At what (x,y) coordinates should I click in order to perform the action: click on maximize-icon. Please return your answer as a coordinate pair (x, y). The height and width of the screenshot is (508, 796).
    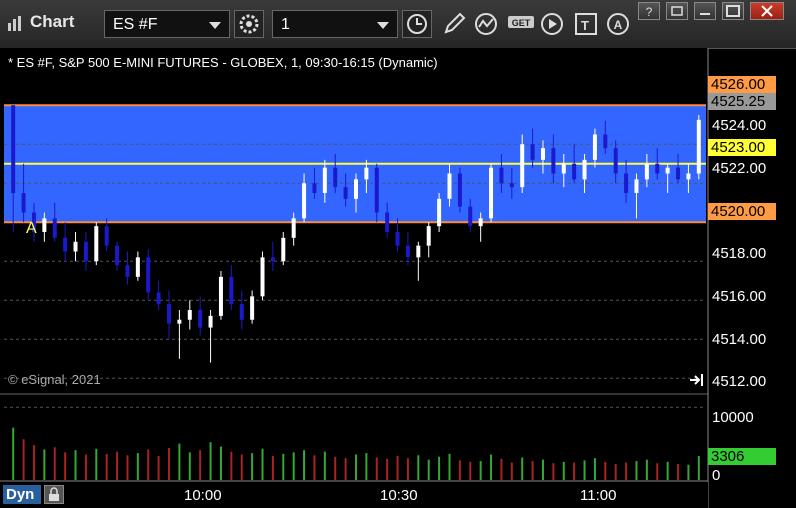
    Looking at the image, I should click on (733, 11).